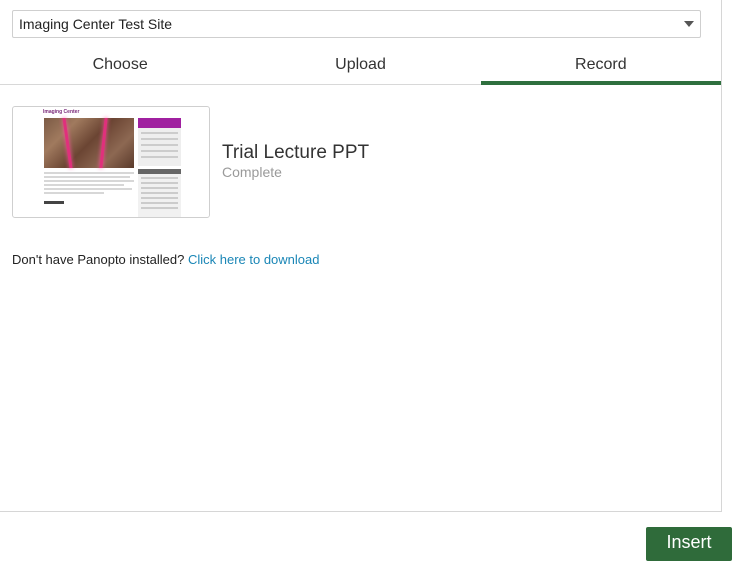 This screenshot has height=563, width=739. I want to click on thumbnail-text-lines, so click(89, 184).